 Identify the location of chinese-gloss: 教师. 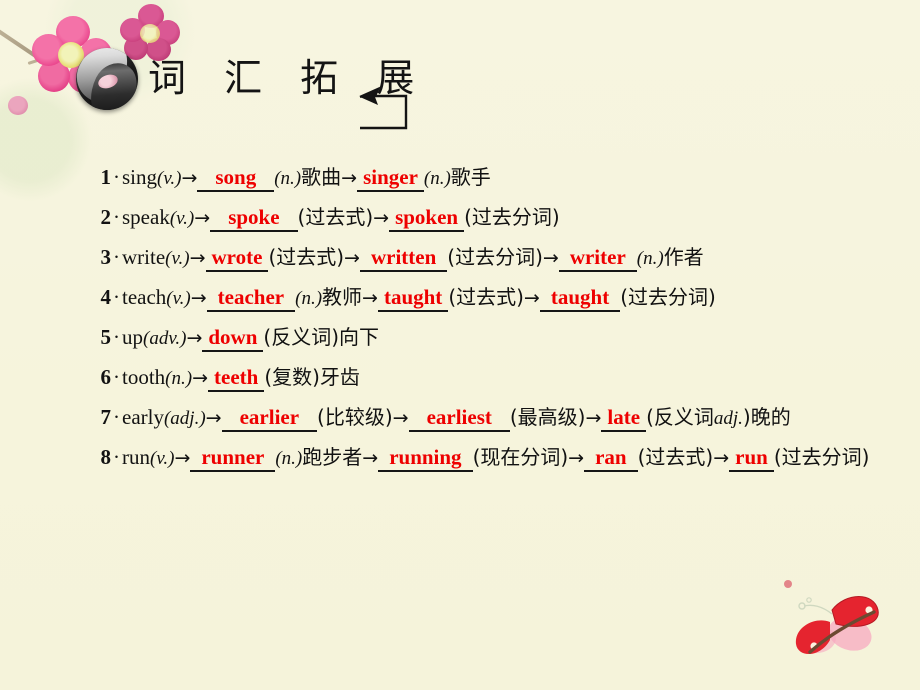
(342, 297).